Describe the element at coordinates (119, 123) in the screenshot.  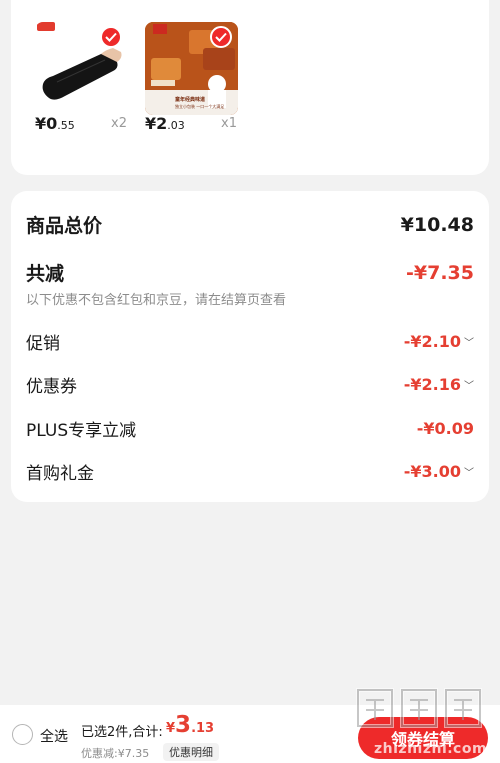
I see `product-quantity: x2` at that location.